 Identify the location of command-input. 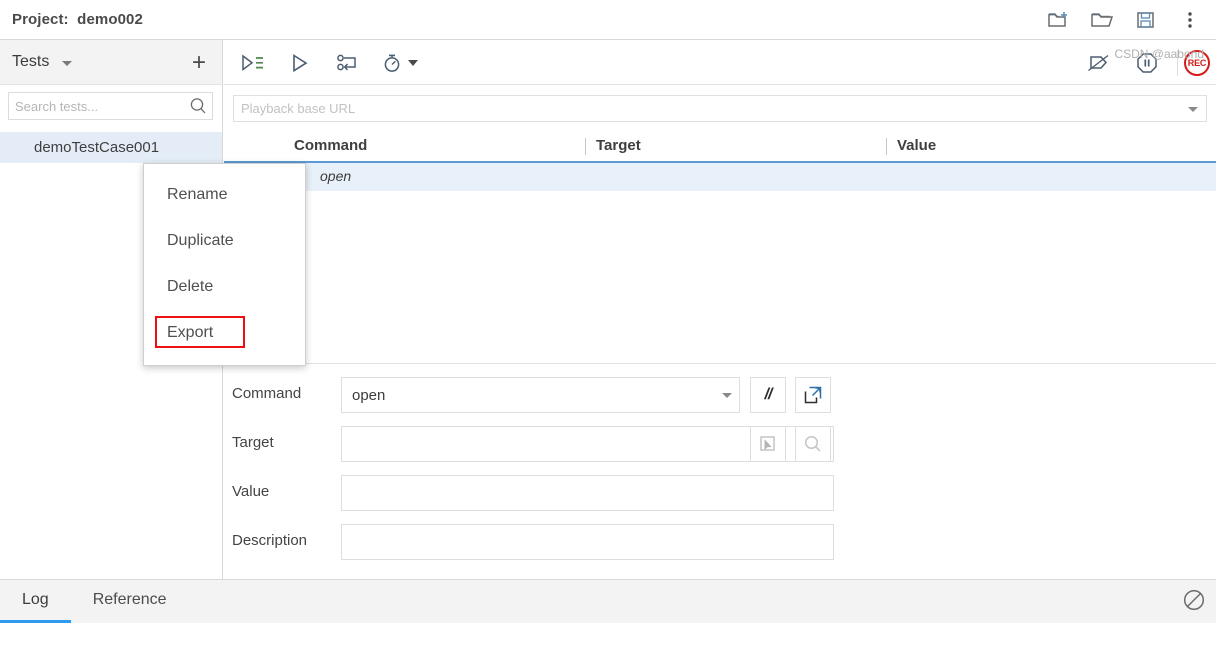
(540, 395).